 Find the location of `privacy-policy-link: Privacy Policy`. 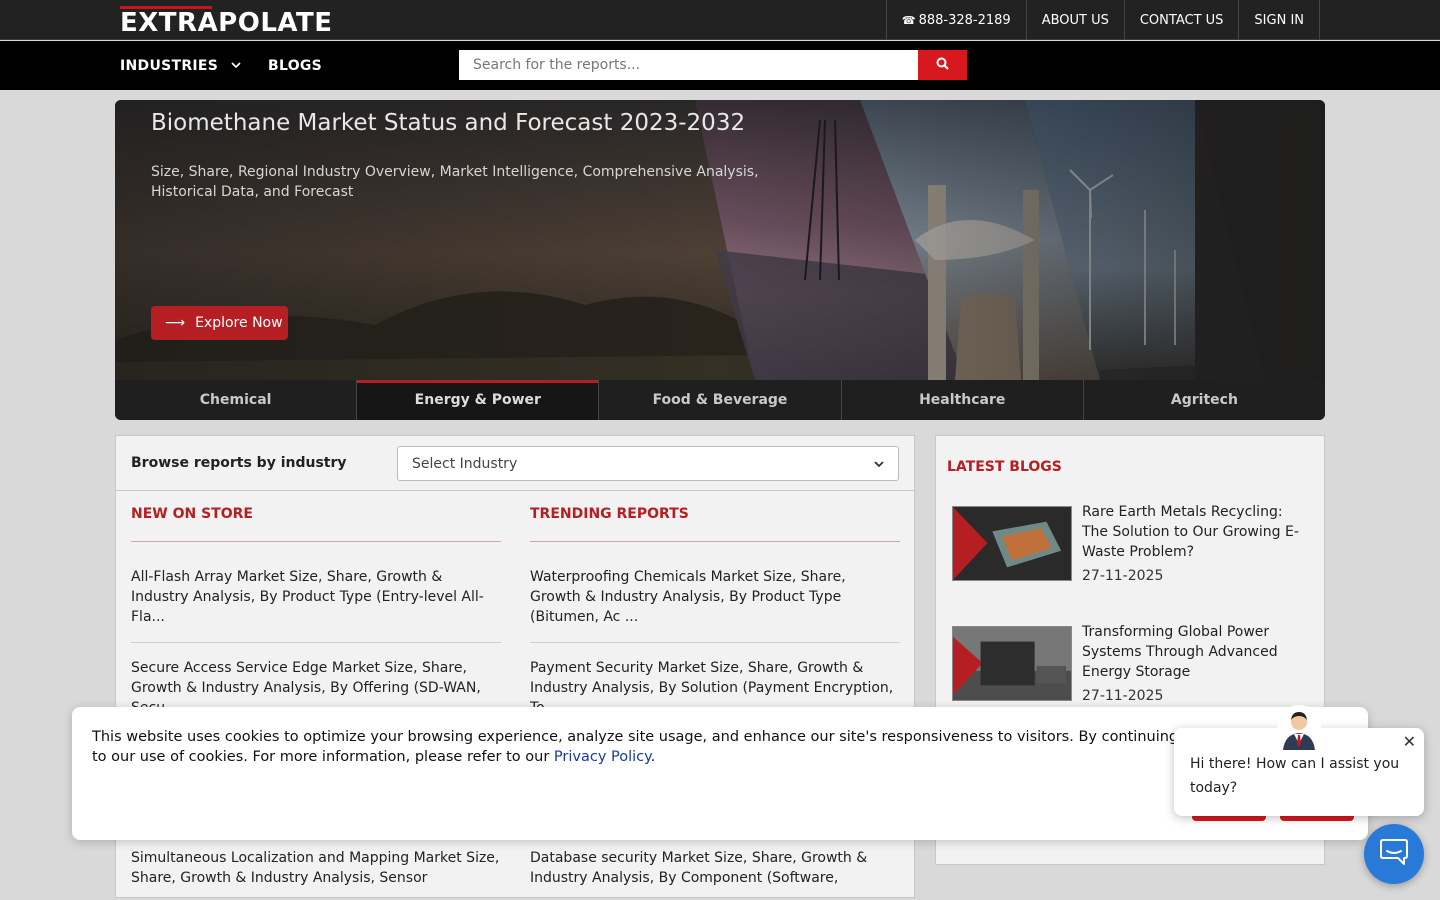

privacy-policy-link: Privacy Policy is located at coordinates (602, 757).